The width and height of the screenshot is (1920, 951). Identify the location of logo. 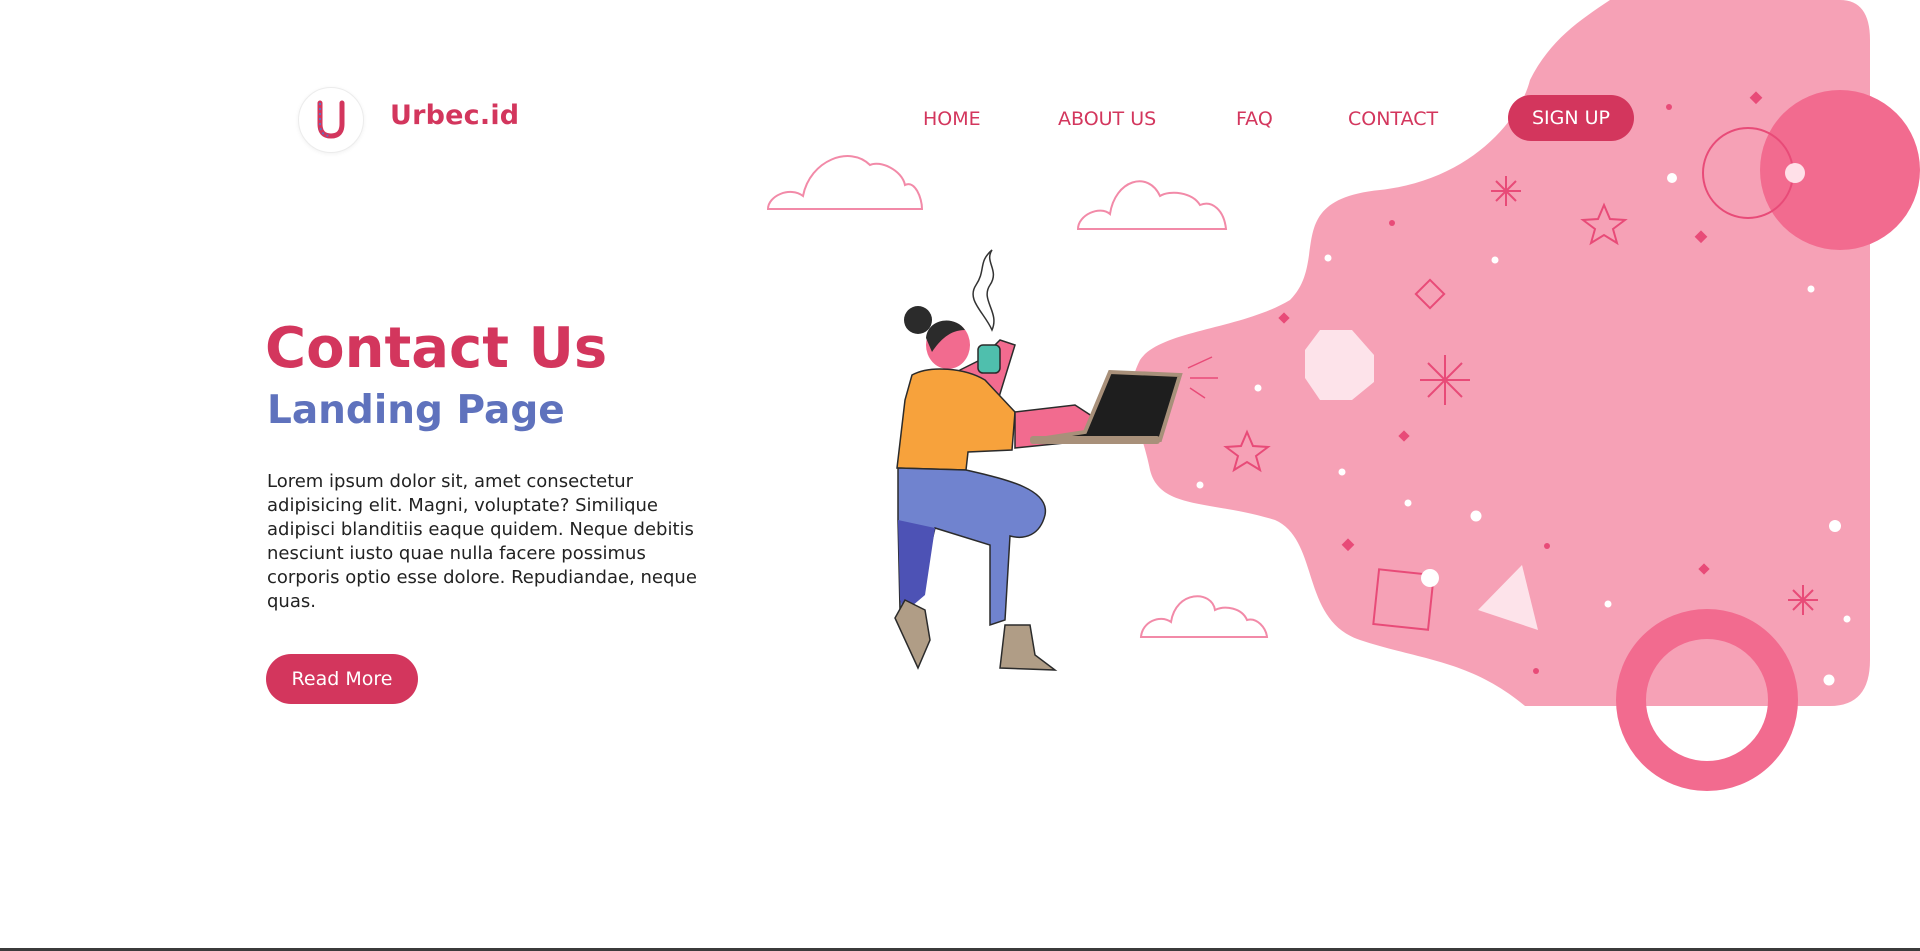
(331, 120).